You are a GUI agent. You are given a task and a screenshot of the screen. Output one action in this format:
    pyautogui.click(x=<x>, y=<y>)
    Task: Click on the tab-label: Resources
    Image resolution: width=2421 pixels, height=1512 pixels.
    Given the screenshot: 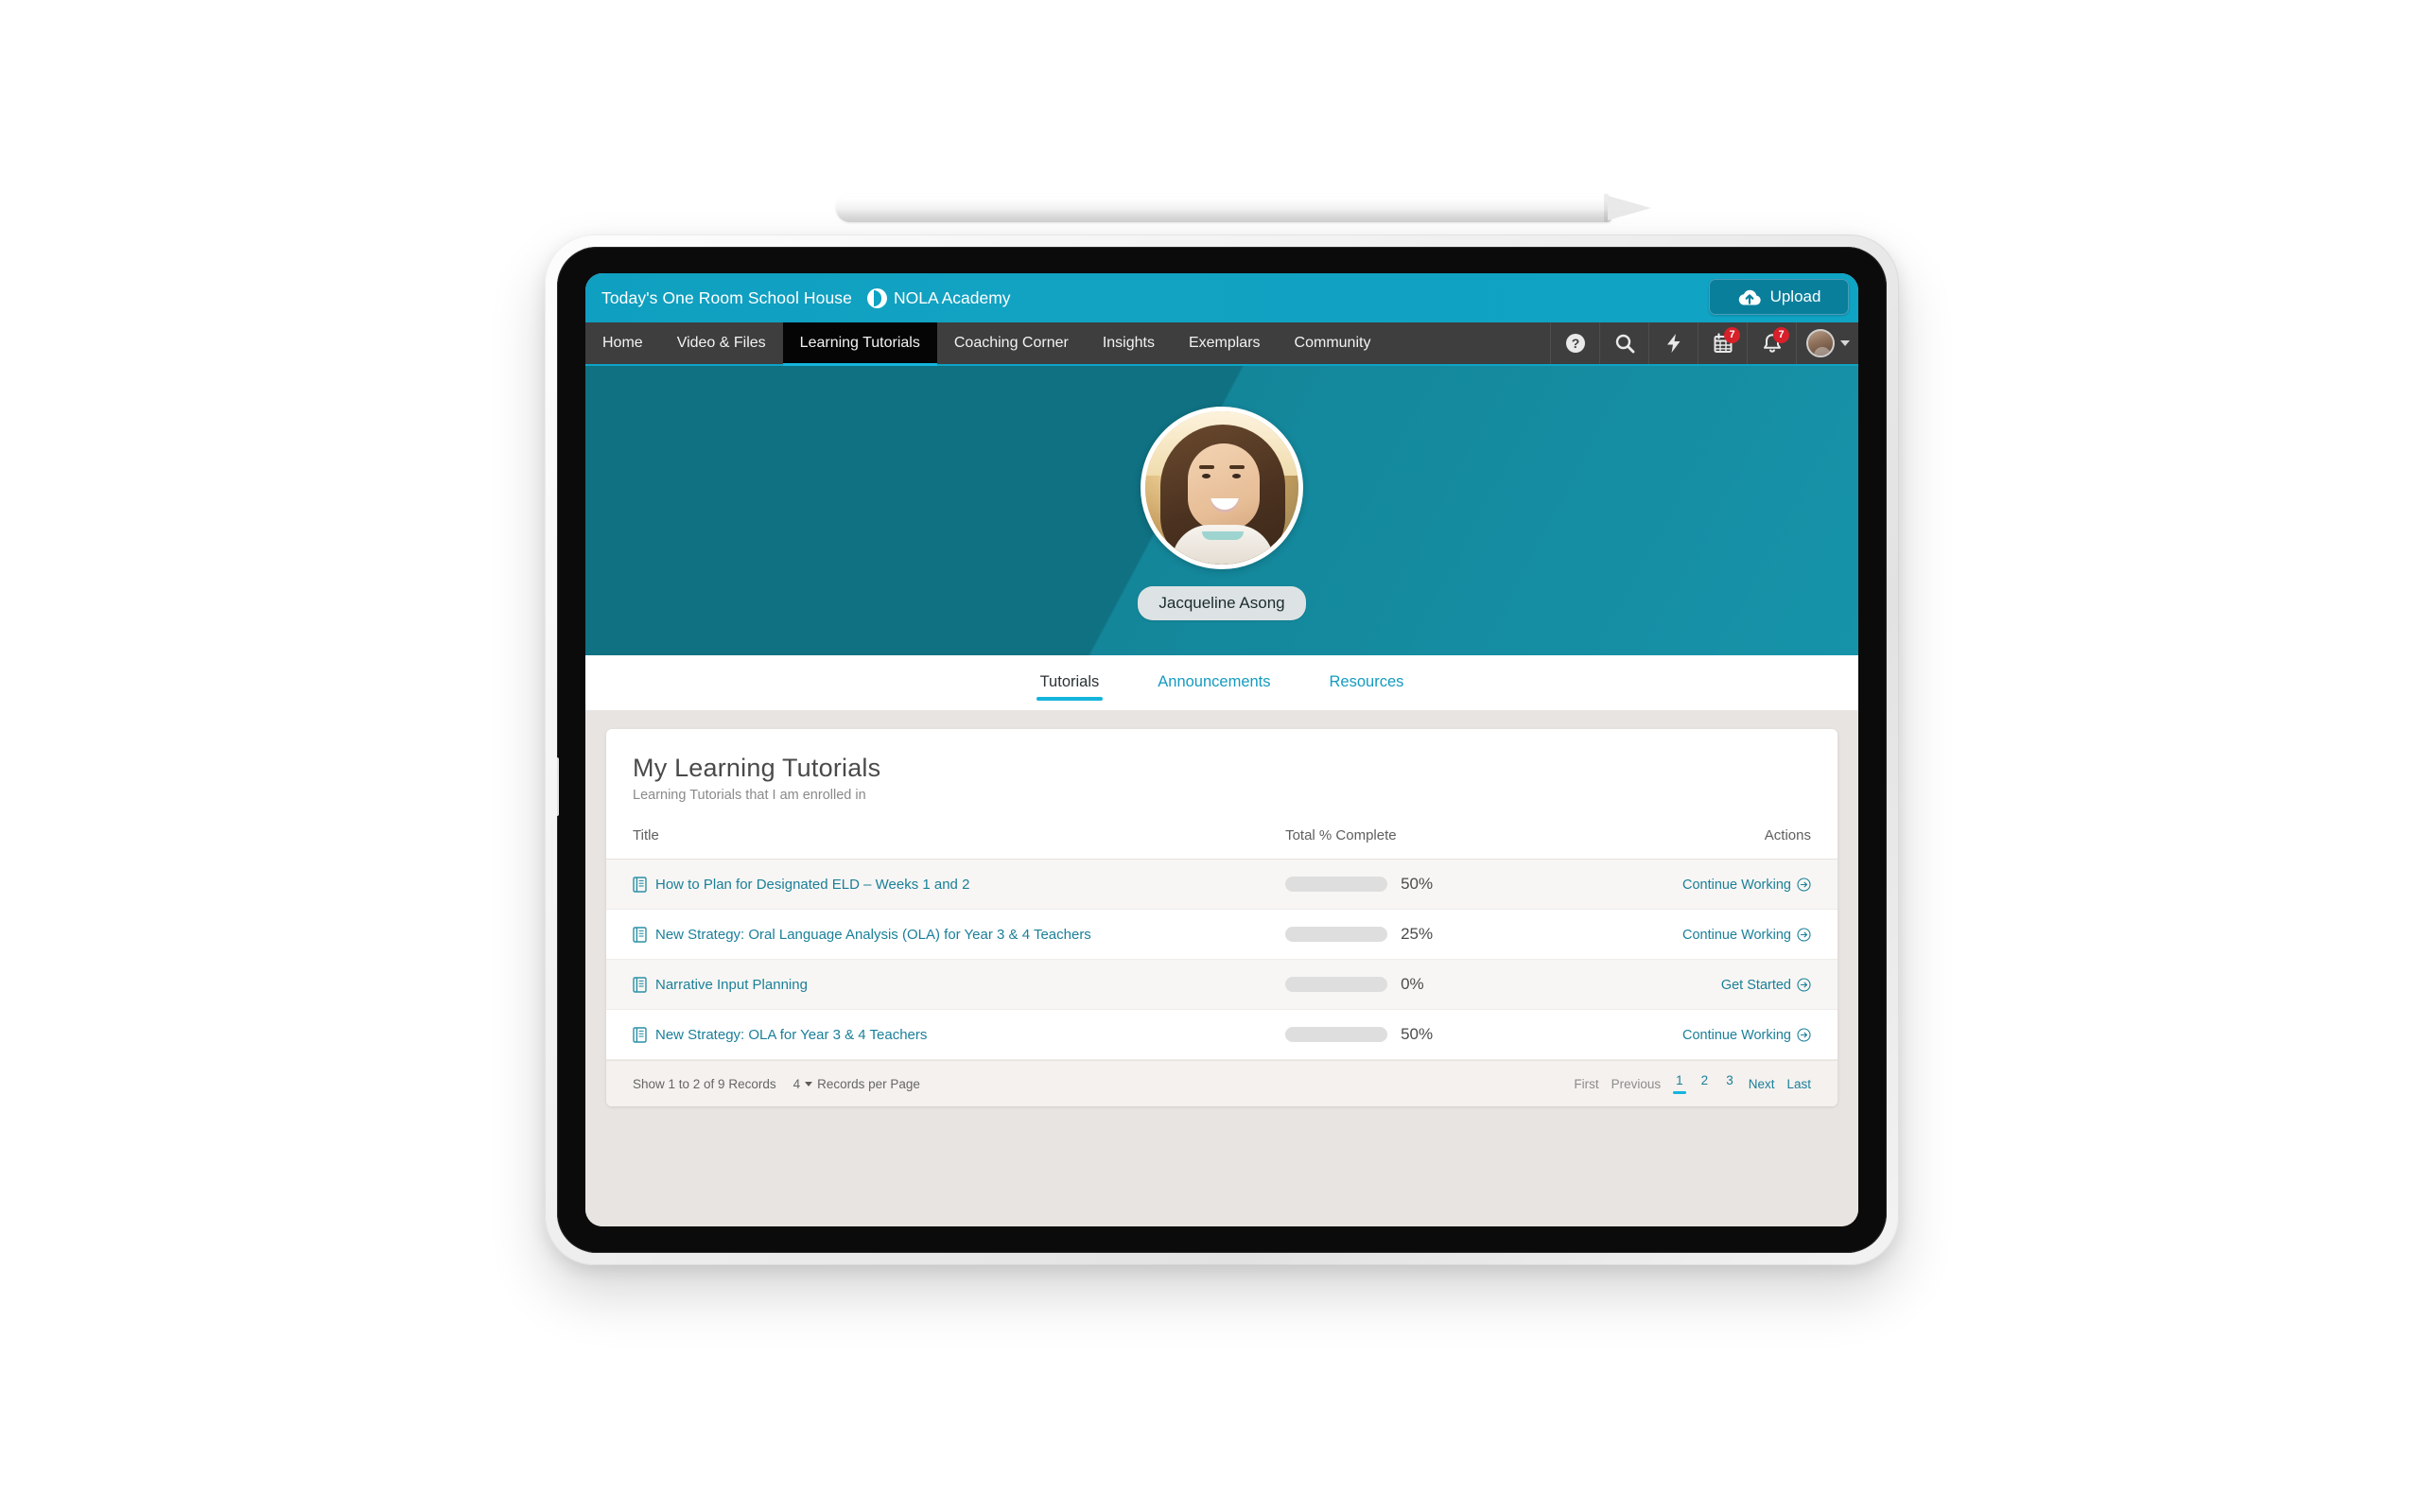 What is the action you would take?
    pyautogui.click(x=1366, y=681)
    